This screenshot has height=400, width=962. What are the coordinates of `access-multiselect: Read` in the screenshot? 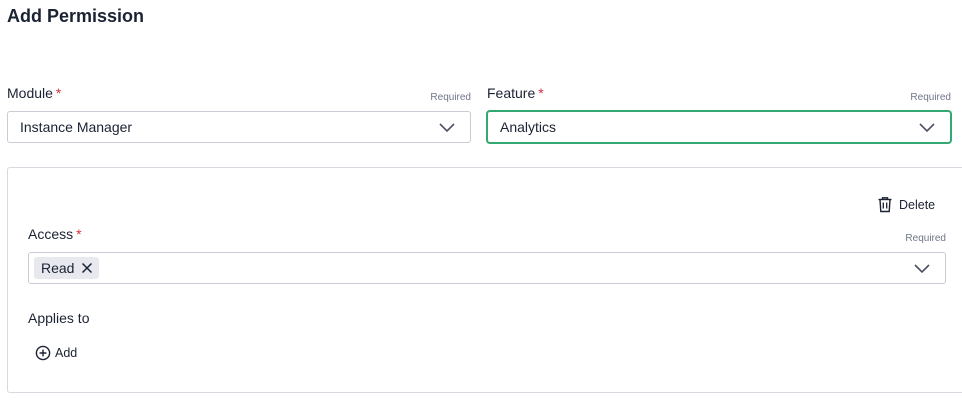 It's located at (487, 268).